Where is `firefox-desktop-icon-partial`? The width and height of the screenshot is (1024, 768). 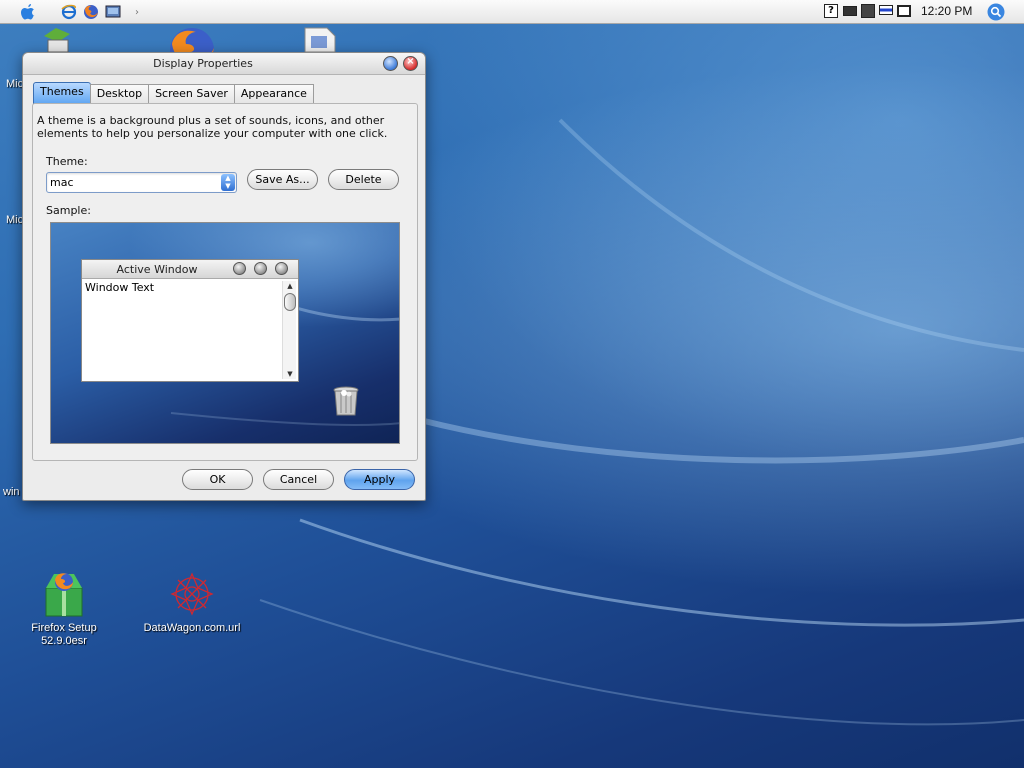
firefox-desktop-icon-partial is located at coordinates (192, 39).